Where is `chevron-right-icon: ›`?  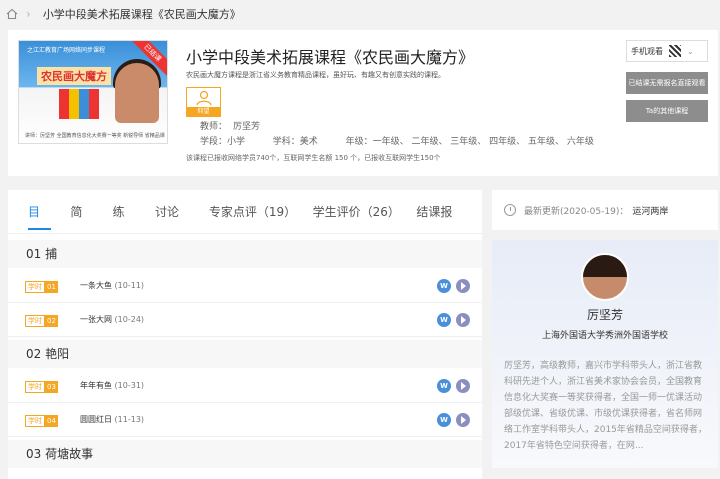 chevron-right-icon: › is located at coordinates (28, 14).